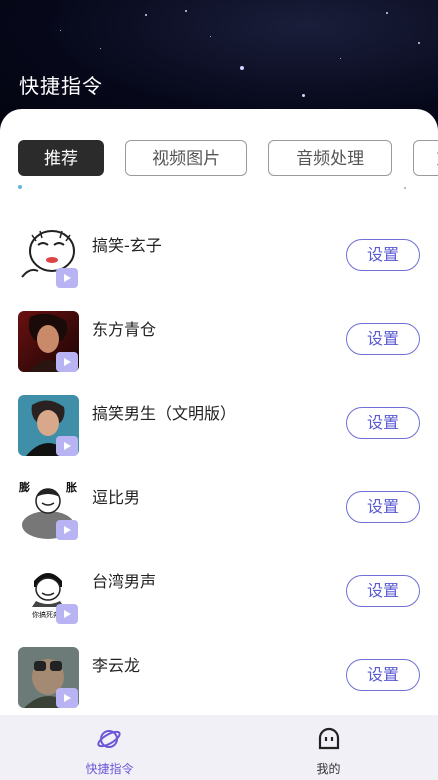 This screenshot has height=780, width=438. Describe the element at coordinates (330, 158) in the screenshot. I see `tab-audio: 音频处理` at that location.